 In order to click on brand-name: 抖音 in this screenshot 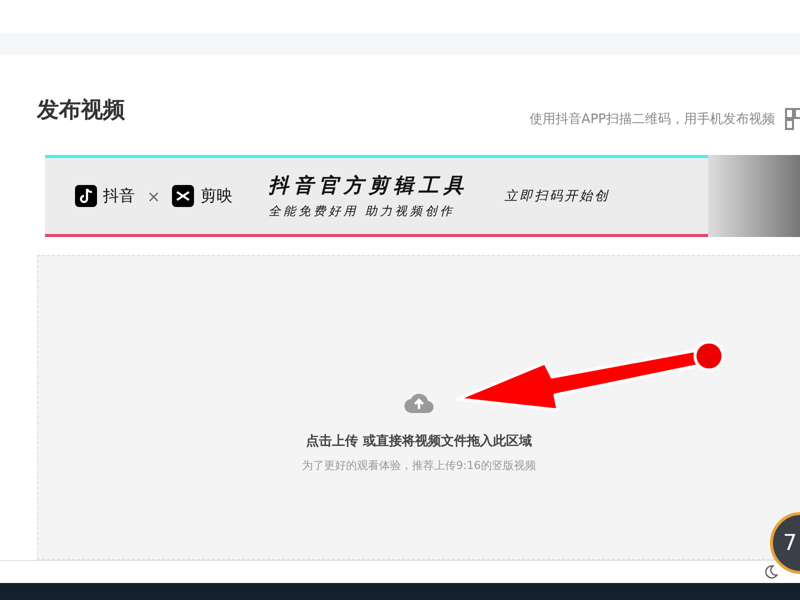, I will do `click(119, 196)`.